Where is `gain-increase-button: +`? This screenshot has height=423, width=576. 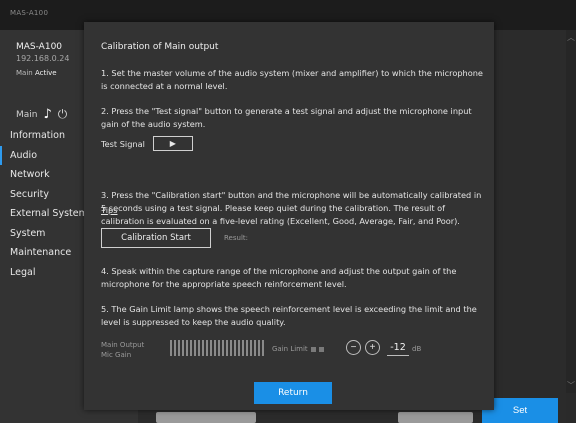 gain-increase-button: + is located at coordinates (372, 347).